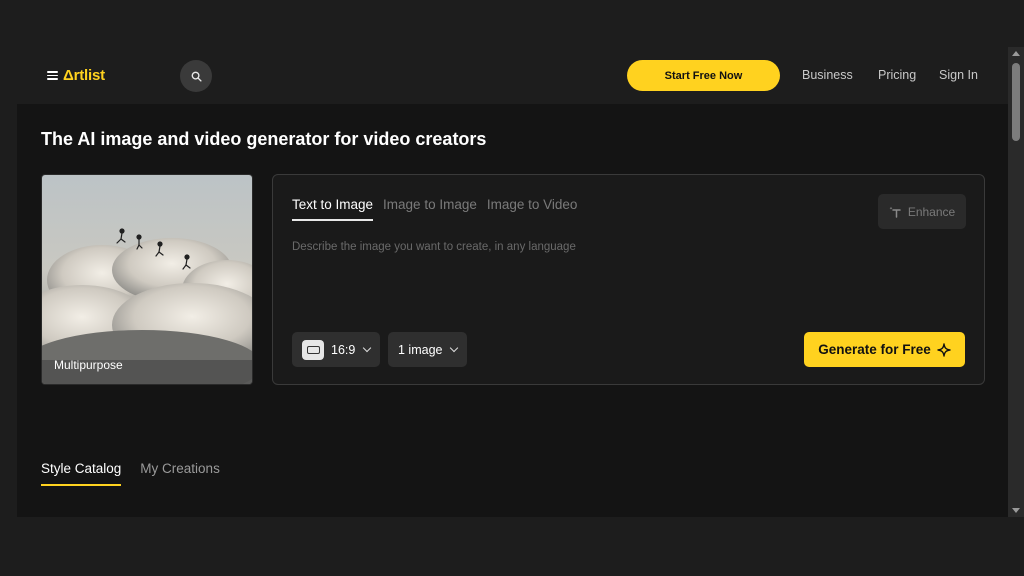 The height and width of the screenshot is (576, 1024). Describe the element at coordinates (81, 473) in the screenshot. I see `tab-style-catalog: Style Catalog` at that location.